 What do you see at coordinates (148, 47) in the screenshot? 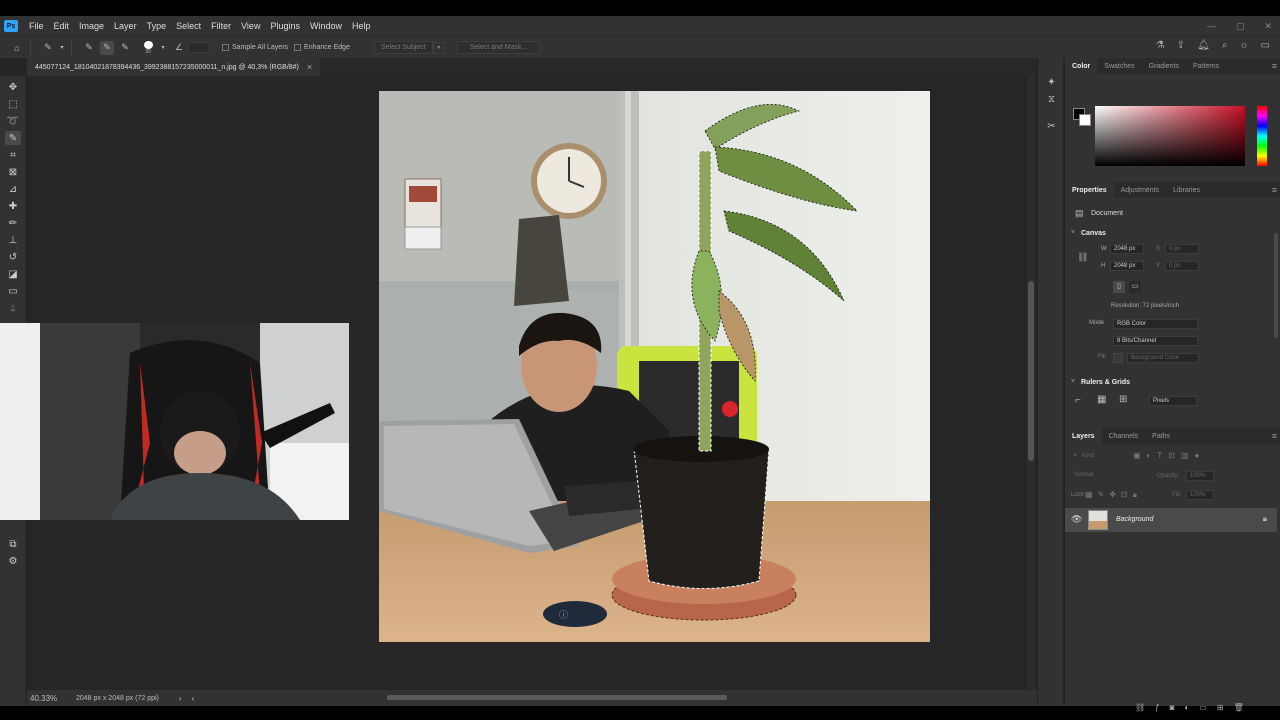
I see `brush-size-picker: 30` at bounding box center [148, 47].